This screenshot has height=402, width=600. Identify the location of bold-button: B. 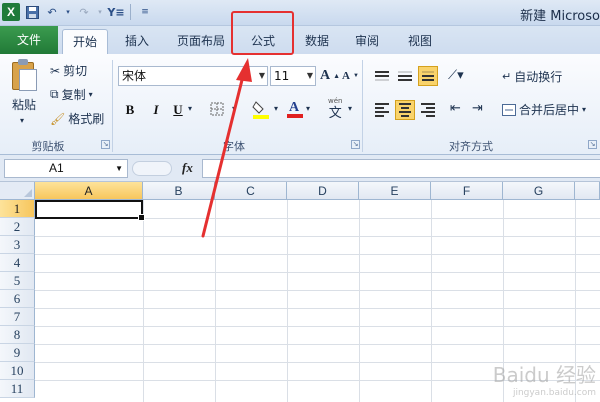
(130, 110).